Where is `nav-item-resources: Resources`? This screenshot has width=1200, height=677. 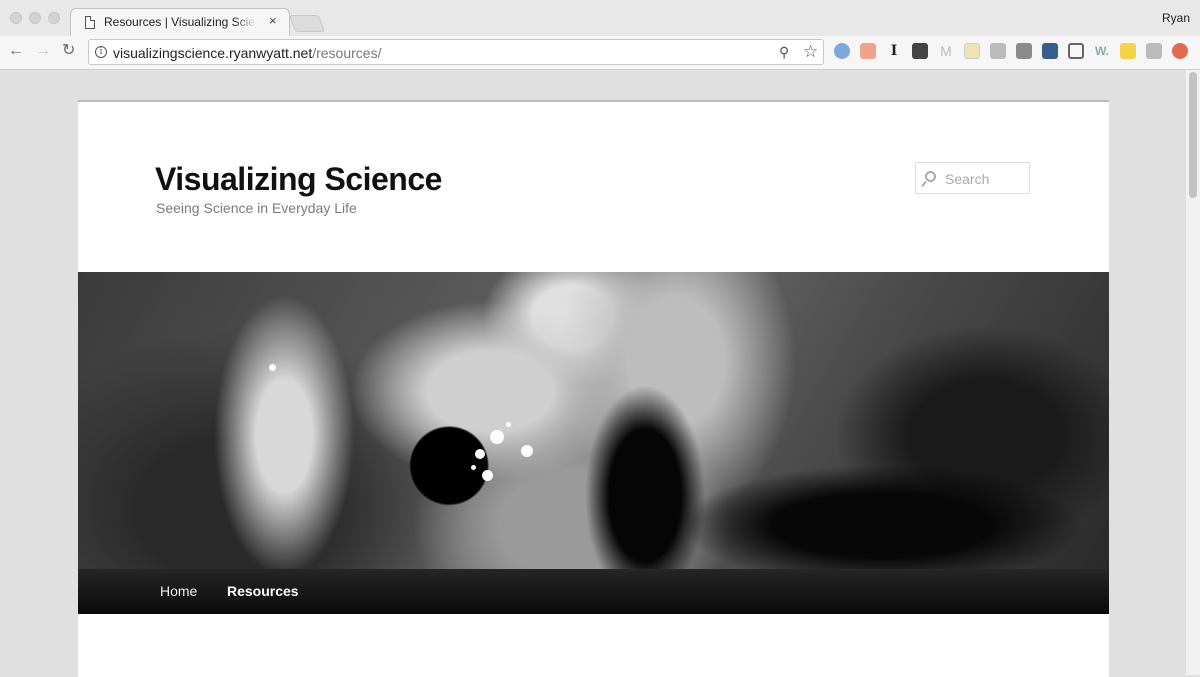 nav-item-resources: Resources is located at coordinates (263, 591).